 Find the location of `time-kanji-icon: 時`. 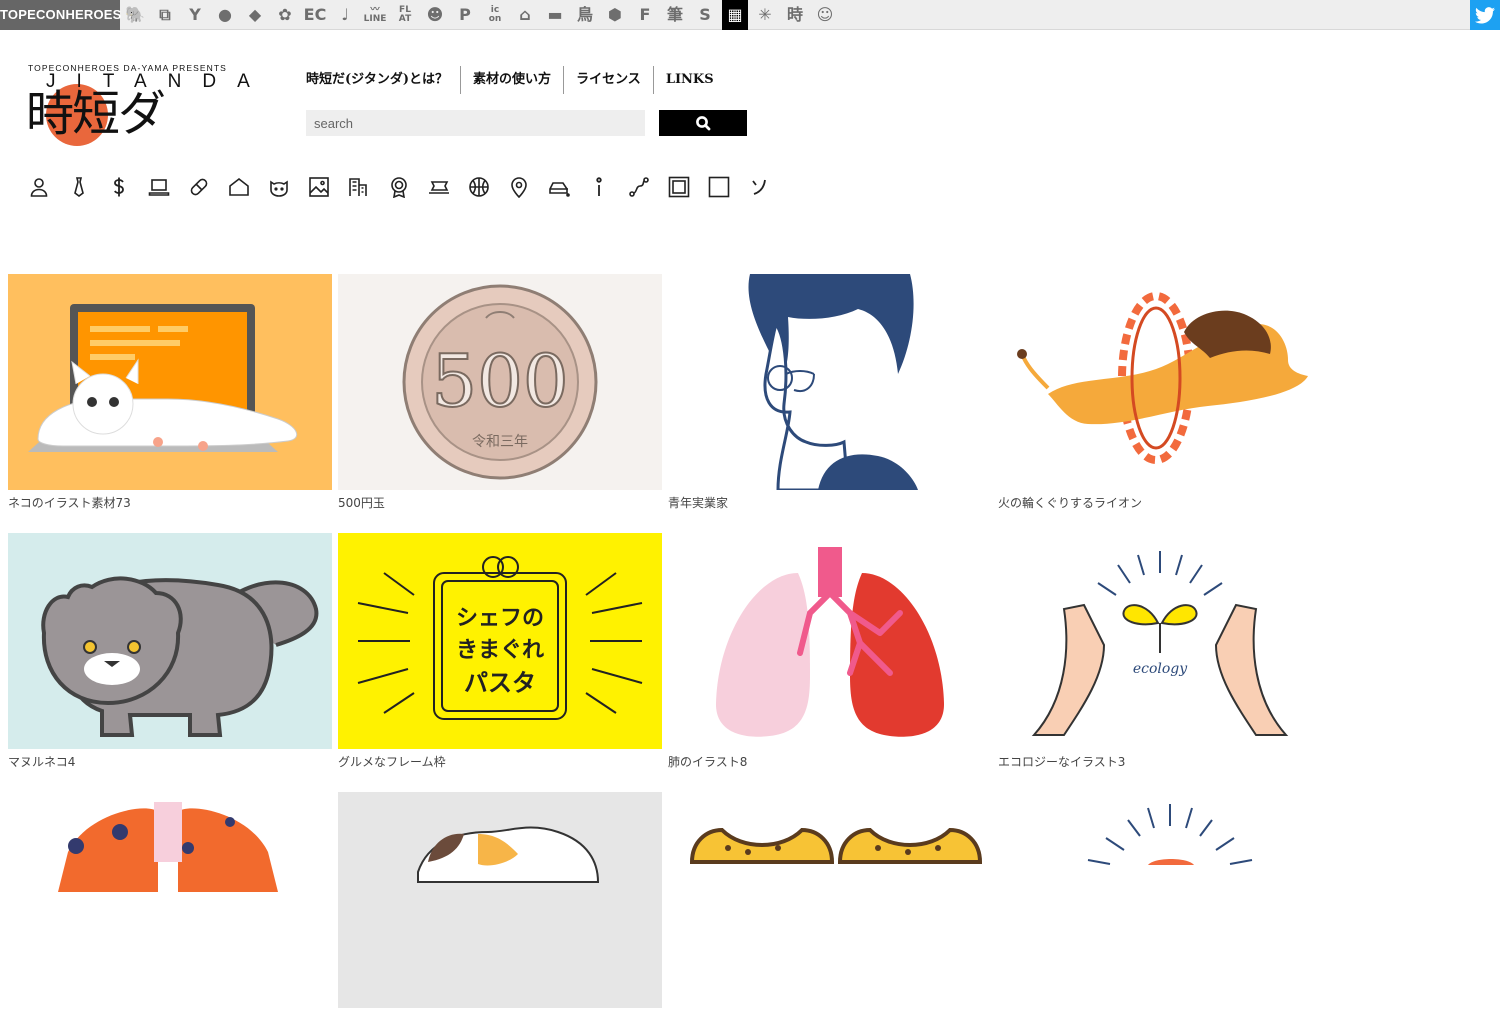

time-kanji-icon: 時 is located at coordinates (795, 15).